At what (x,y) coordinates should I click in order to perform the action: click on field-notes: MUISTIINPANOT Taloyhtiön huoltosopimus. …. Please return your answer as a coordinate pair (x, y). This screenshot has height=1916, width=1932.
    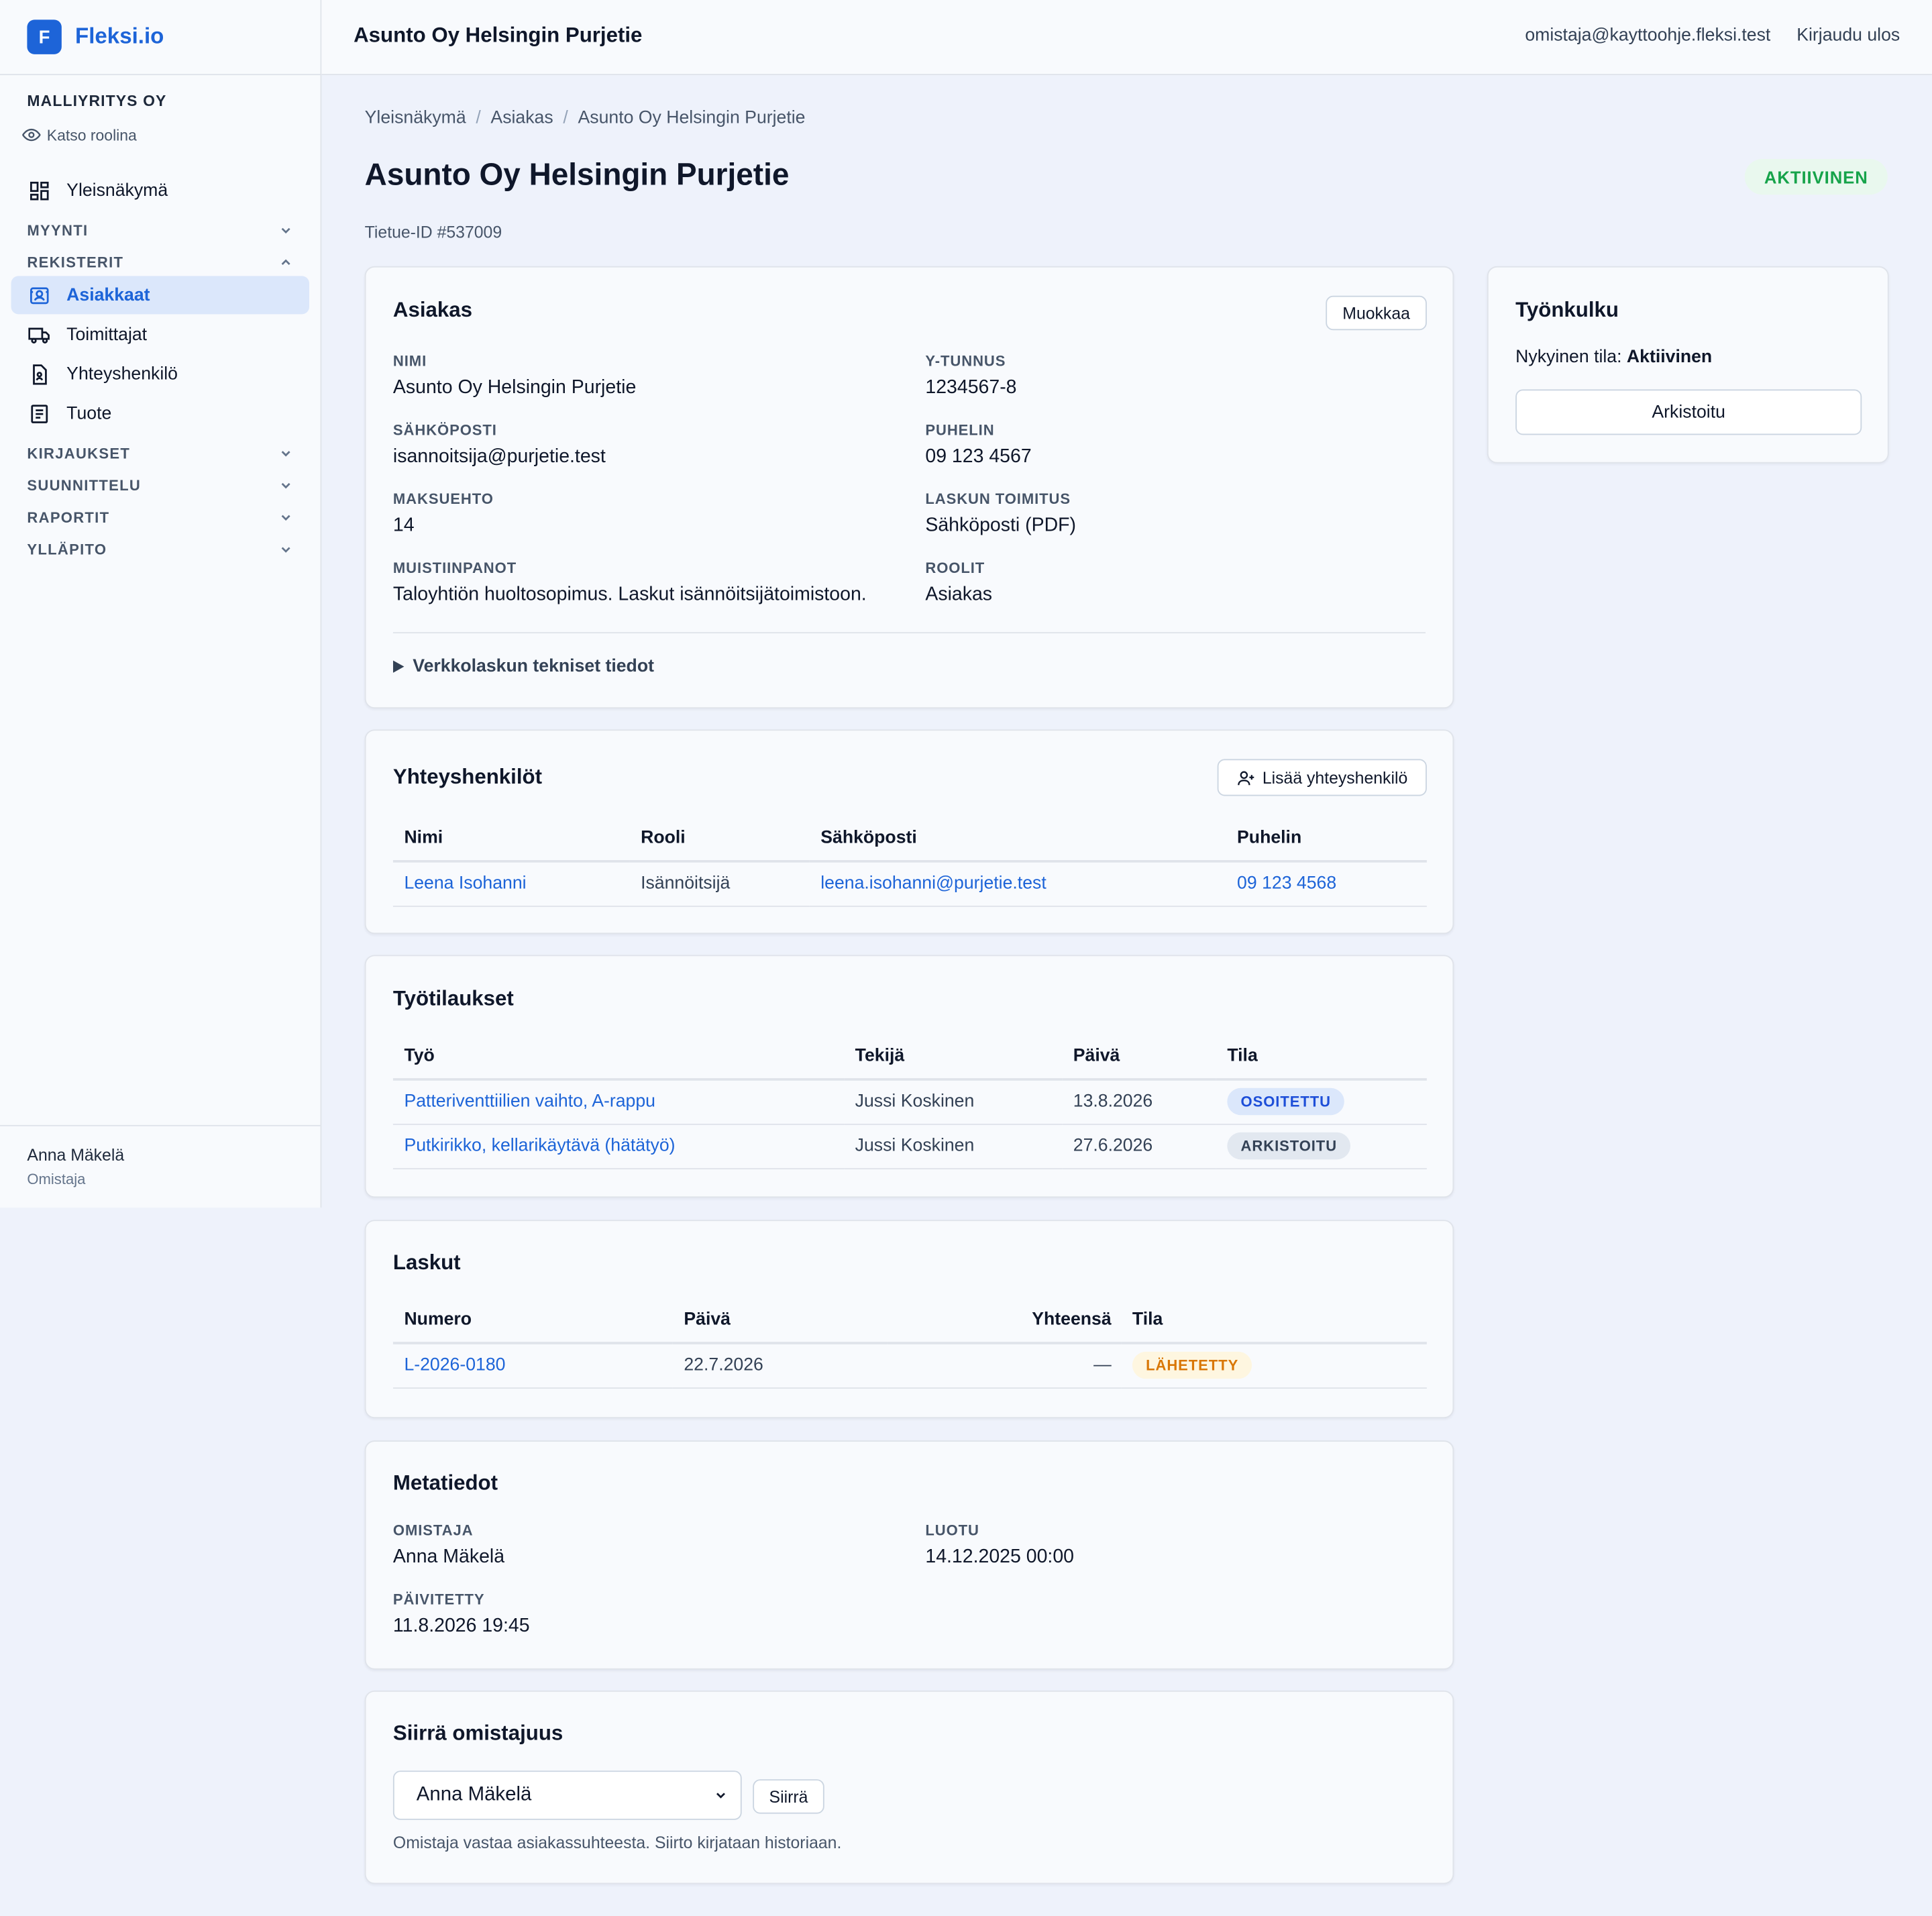
    Looking at the image, I should click on (630, 583).